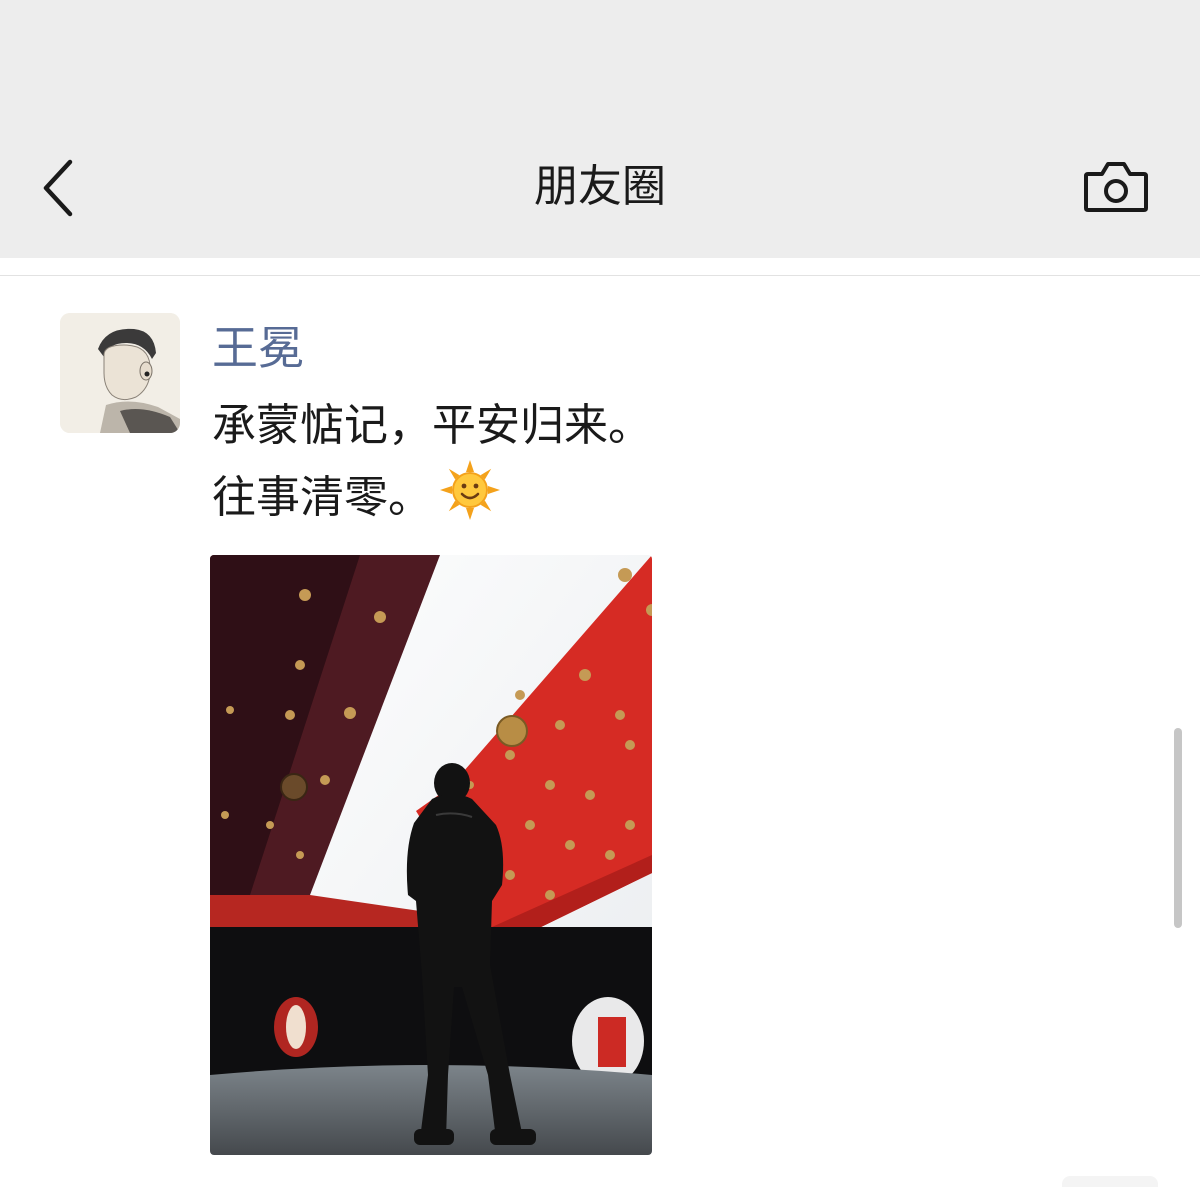  I want to click on post-text: 承蒙惦记，平安归来。 往事清零。, so click(432, 462).